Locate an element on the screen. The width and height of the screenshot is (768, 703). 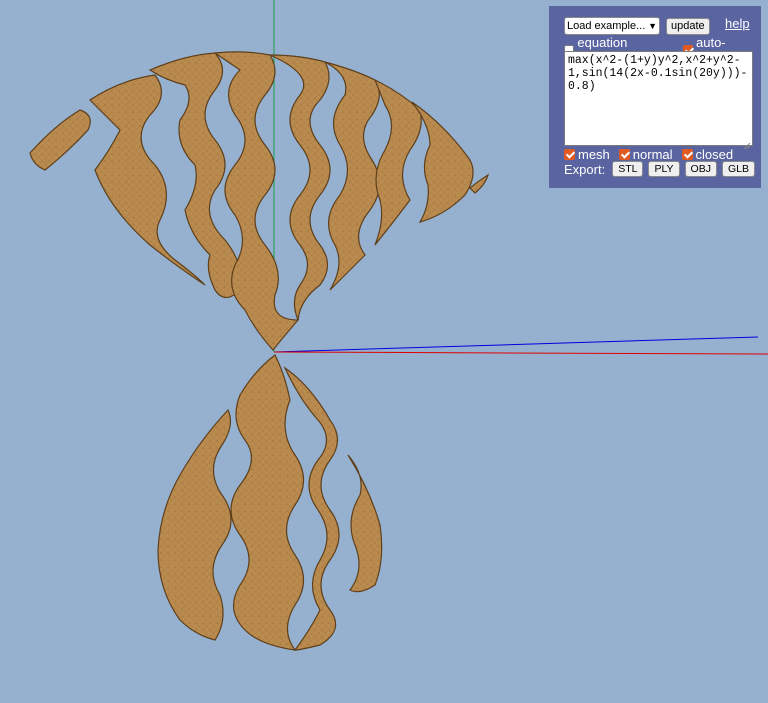
example-select: Load example... ▼ is located at coordinates (612, 26).